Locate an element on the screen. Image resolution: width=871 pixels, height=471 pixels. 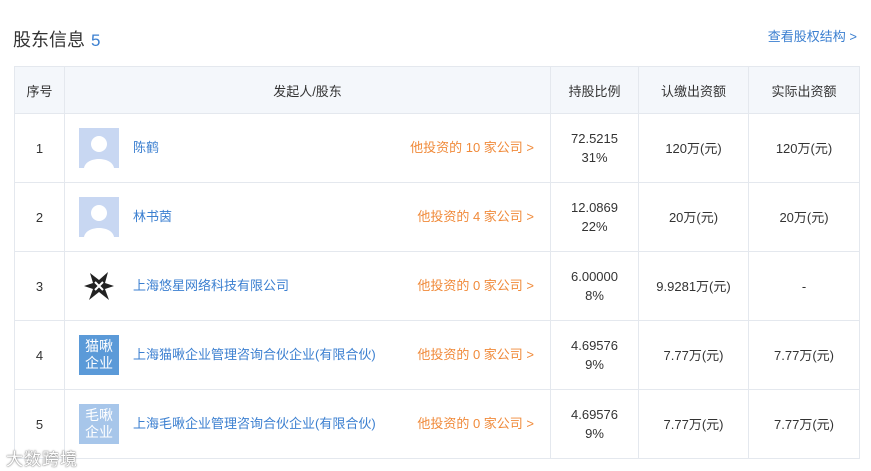
section-header: 股东信息 5 查看股权结构 > is located at coordinates (435, 38).